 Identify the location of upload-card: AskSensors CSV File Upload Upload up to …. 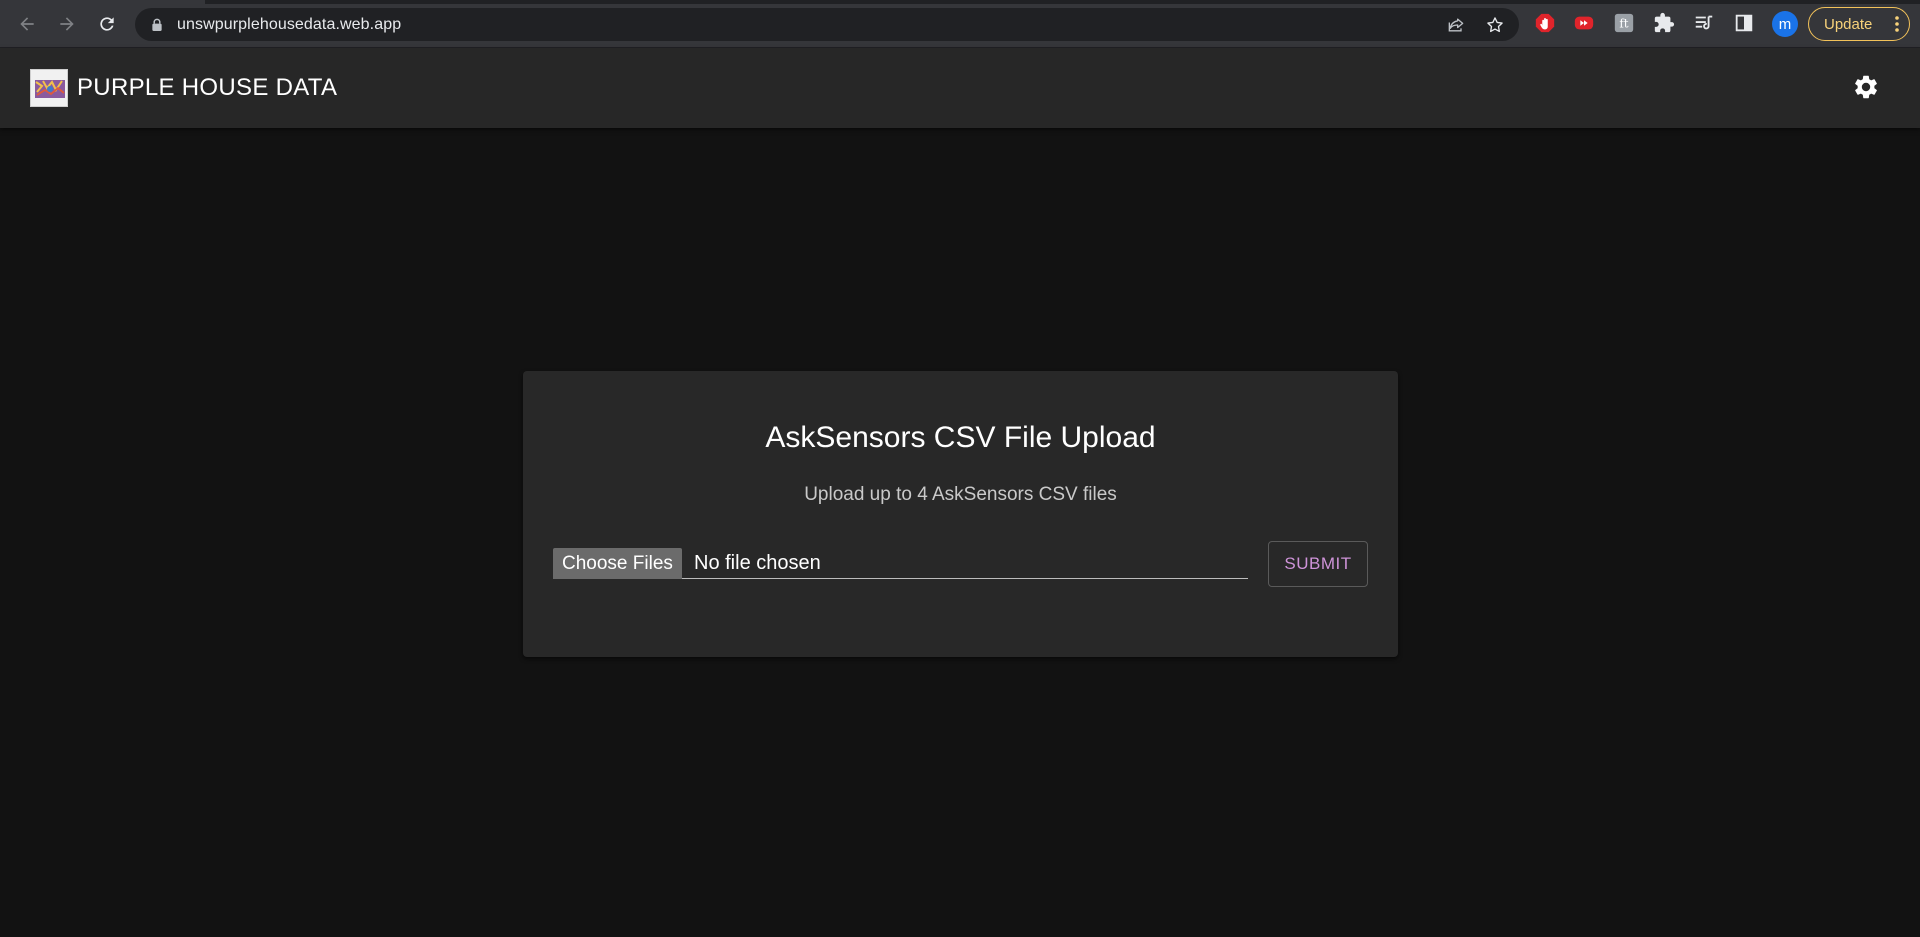
(960, 514).